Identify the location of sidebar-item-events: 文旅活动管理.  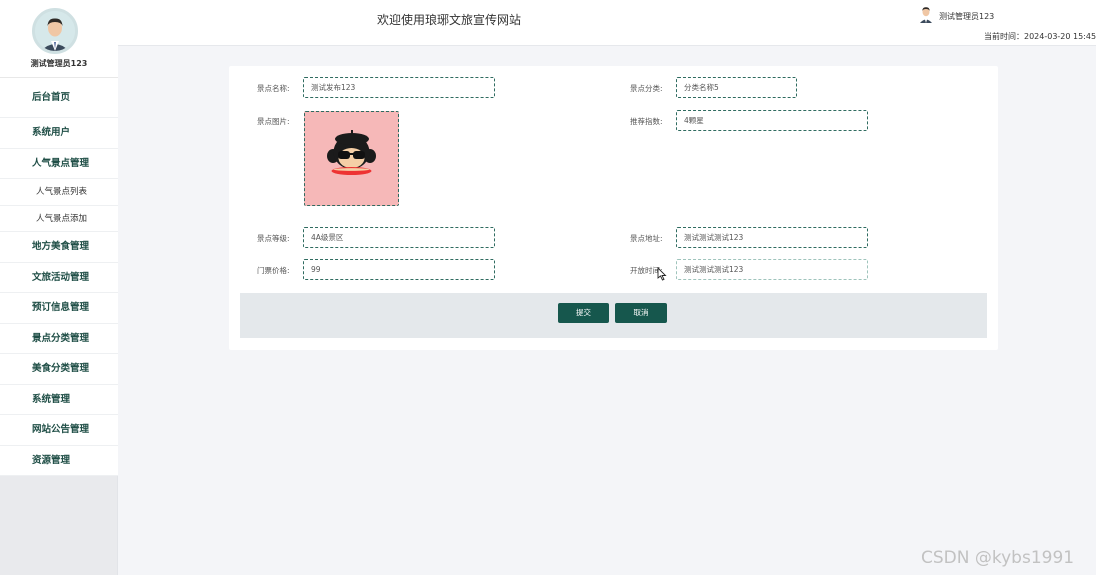
(59, 277).